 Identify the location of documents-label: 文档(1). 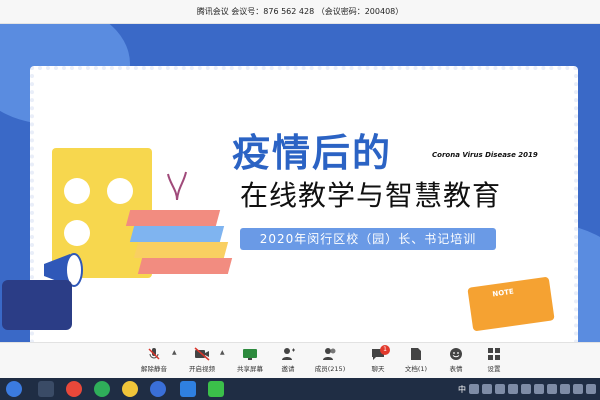
(416, 369).